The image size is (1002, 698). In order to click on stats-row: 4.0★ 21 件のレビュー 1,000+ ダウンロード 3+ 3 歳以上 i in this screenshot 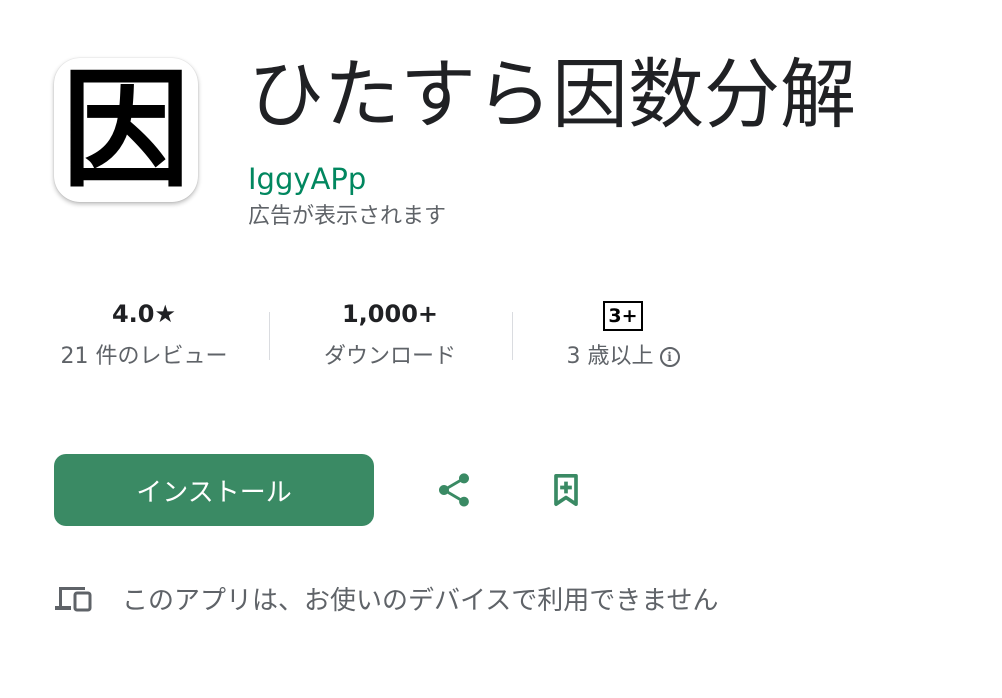, I will do `click(380, 340)`.